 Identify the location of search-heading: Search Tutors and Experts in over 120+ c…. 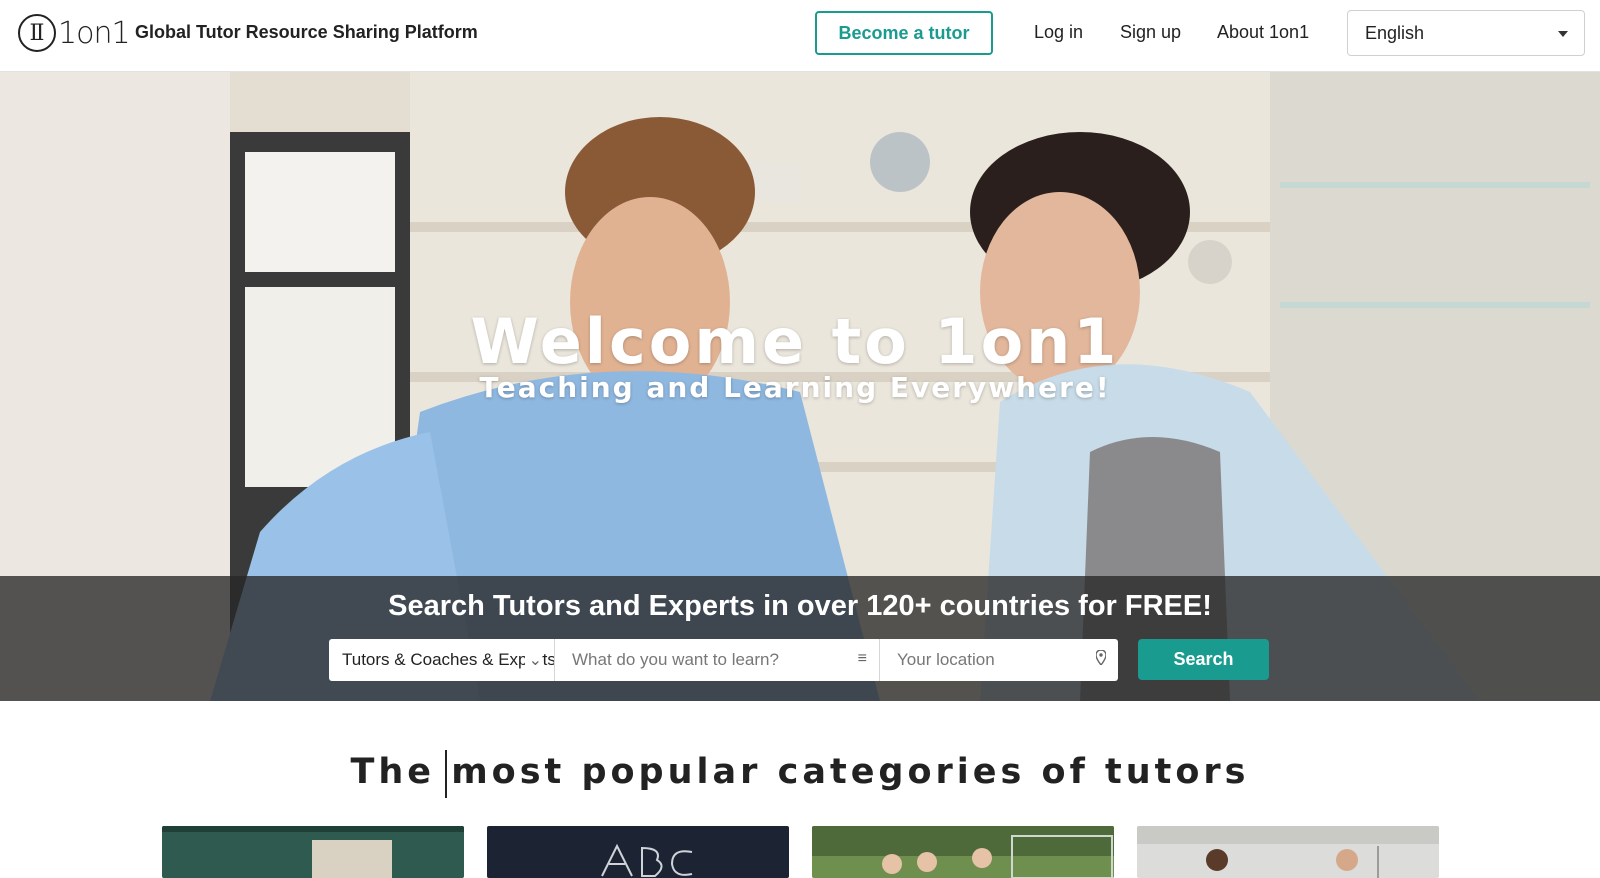
(800, 606).